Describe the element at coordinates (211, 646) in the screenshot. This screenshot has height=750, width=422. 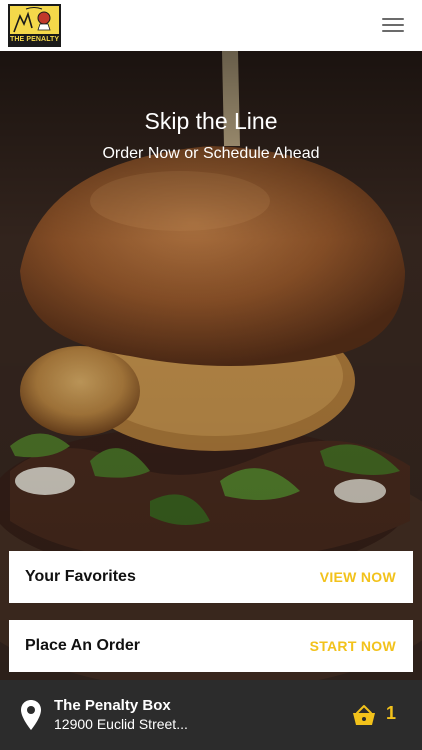
I see `place-order-card: Place An Order START NOW` at that location.